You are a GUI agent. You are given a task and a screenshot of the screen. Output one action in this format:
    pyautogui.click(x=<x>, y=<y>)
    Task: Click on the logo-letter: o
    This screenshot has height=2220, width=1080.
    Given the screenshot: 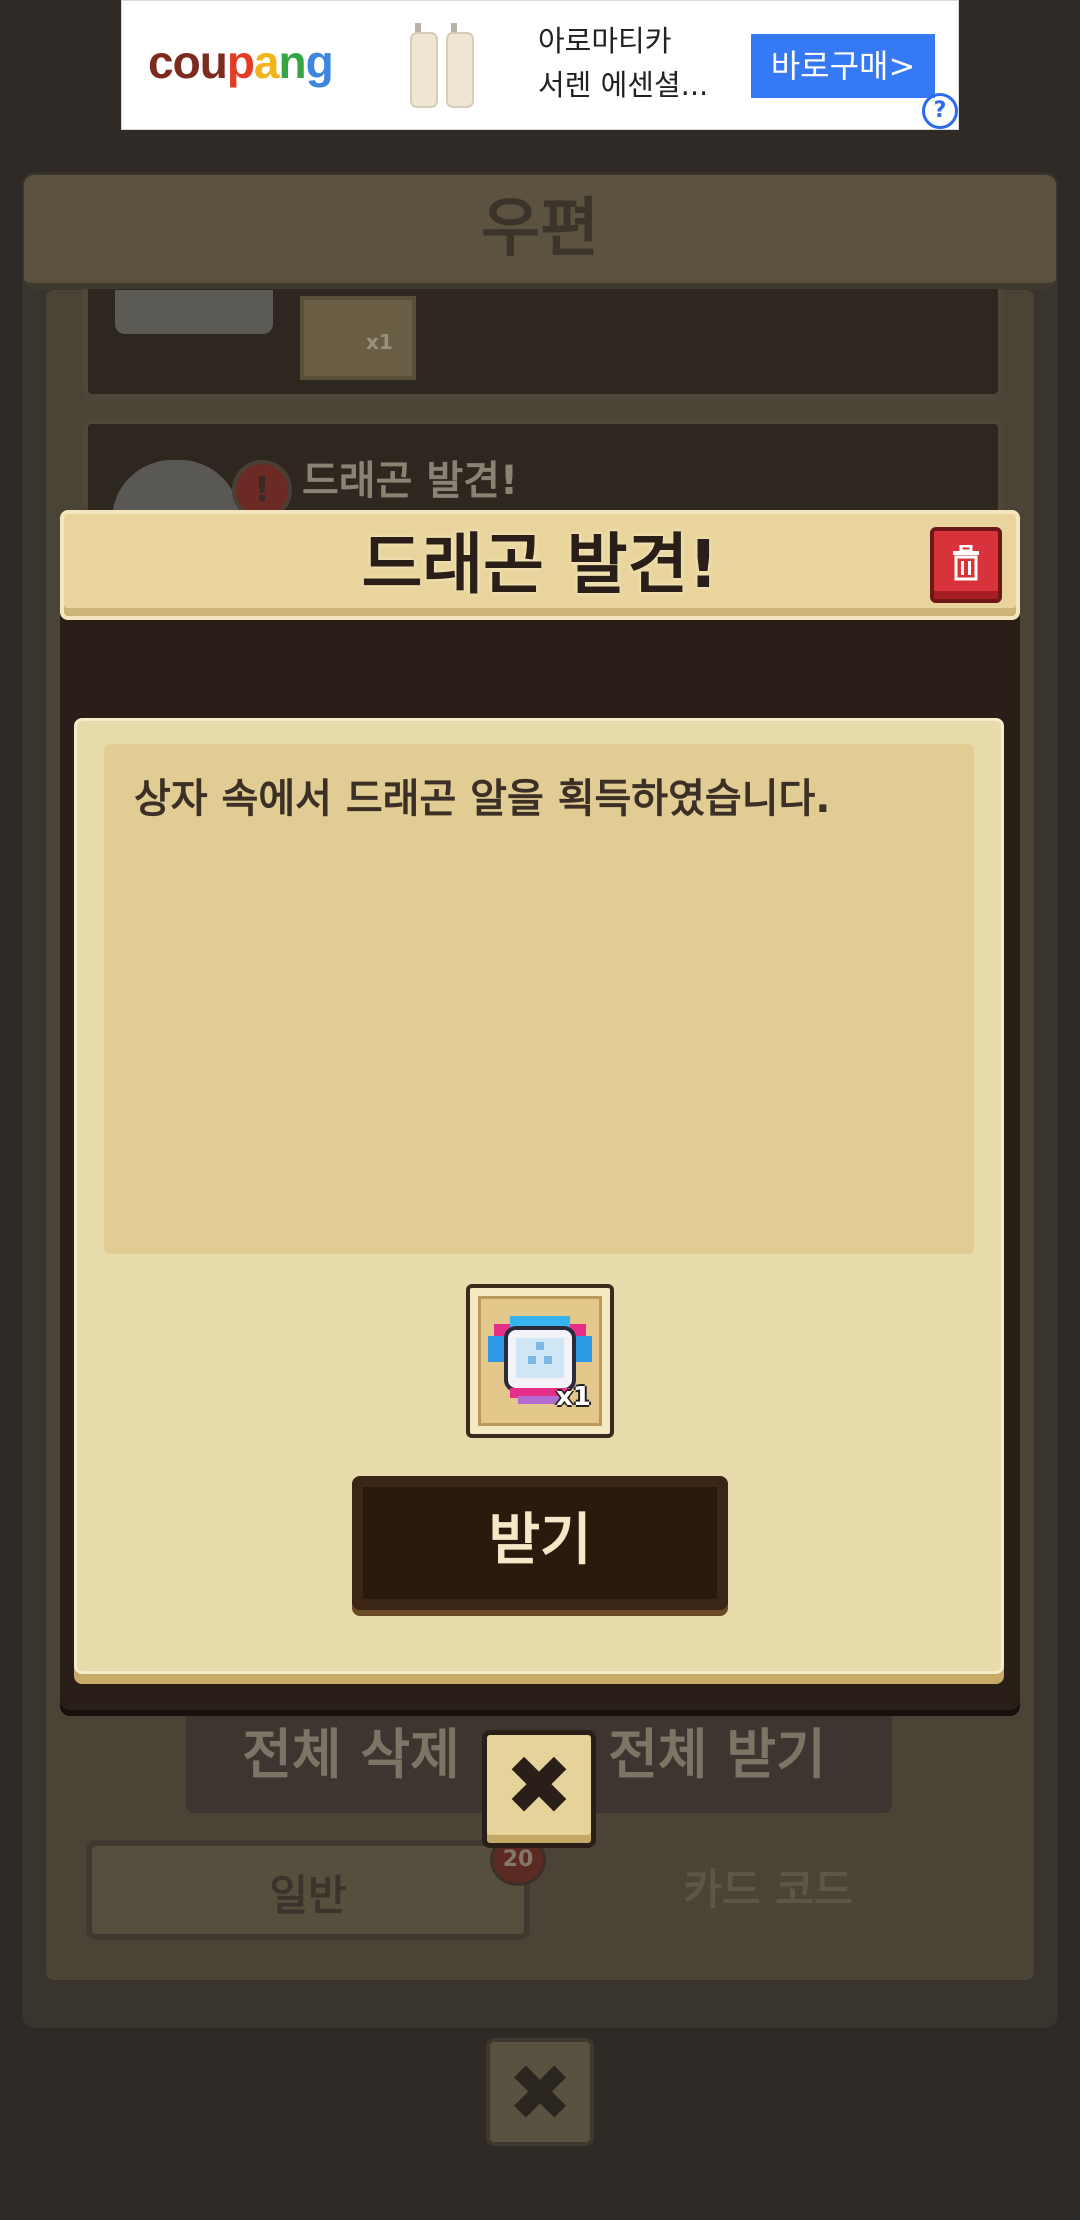 What is the action you would take?
    pyautogui.click(x=186, y=62)
    